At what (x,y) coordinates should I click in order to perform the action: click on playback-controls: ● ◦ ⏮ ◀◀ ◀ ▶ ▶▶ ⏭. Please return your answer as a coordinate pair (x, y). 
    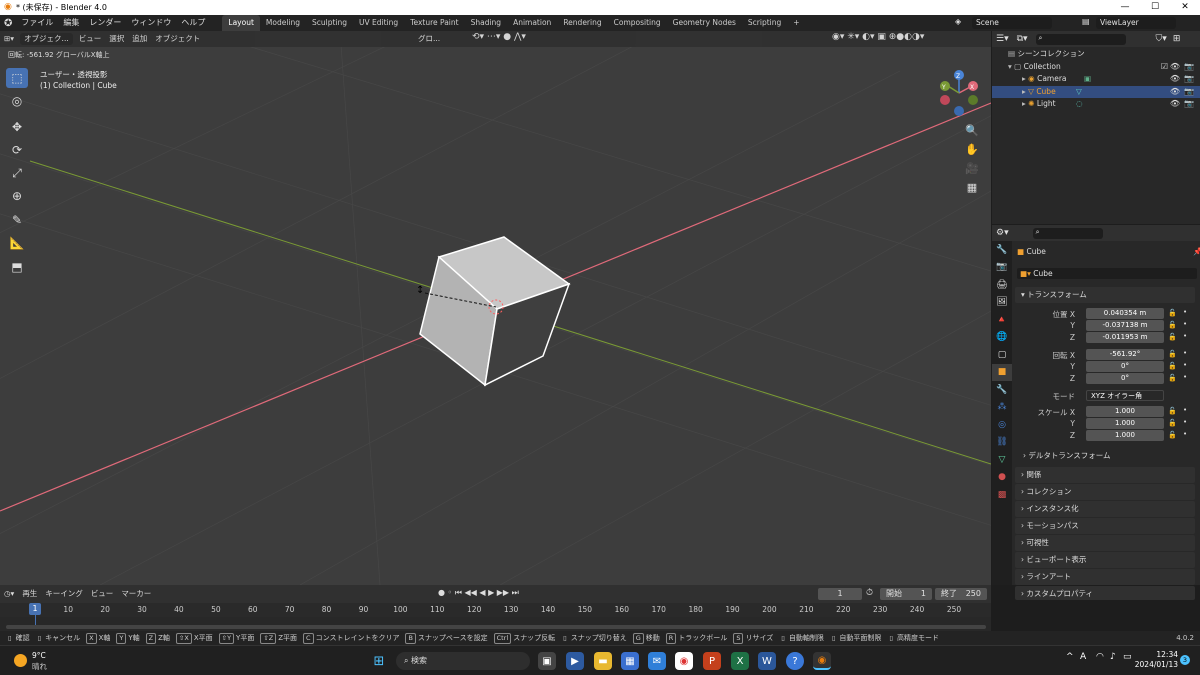
    Looking at the image, I should click on (478, 593).